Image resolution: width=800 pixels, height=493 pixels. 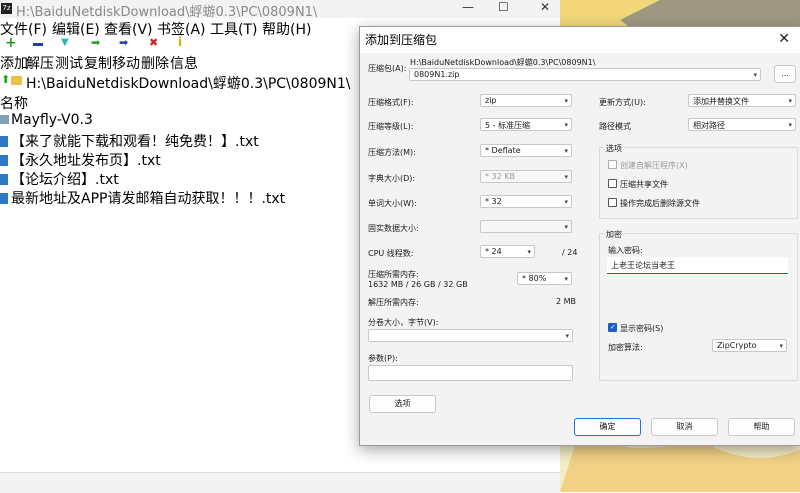 I want to click on split-label: 分卷大小，字节(V):, so click(x=403, y=322).